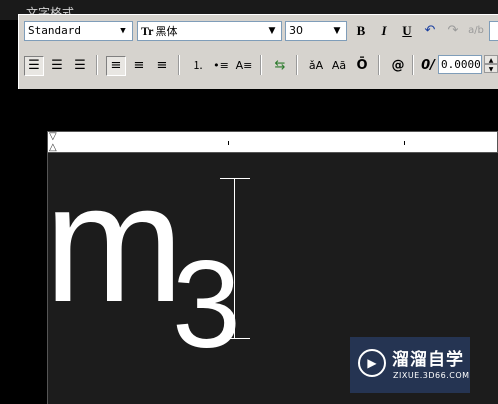  I want to click on underline-button: U, so click(407, 31).